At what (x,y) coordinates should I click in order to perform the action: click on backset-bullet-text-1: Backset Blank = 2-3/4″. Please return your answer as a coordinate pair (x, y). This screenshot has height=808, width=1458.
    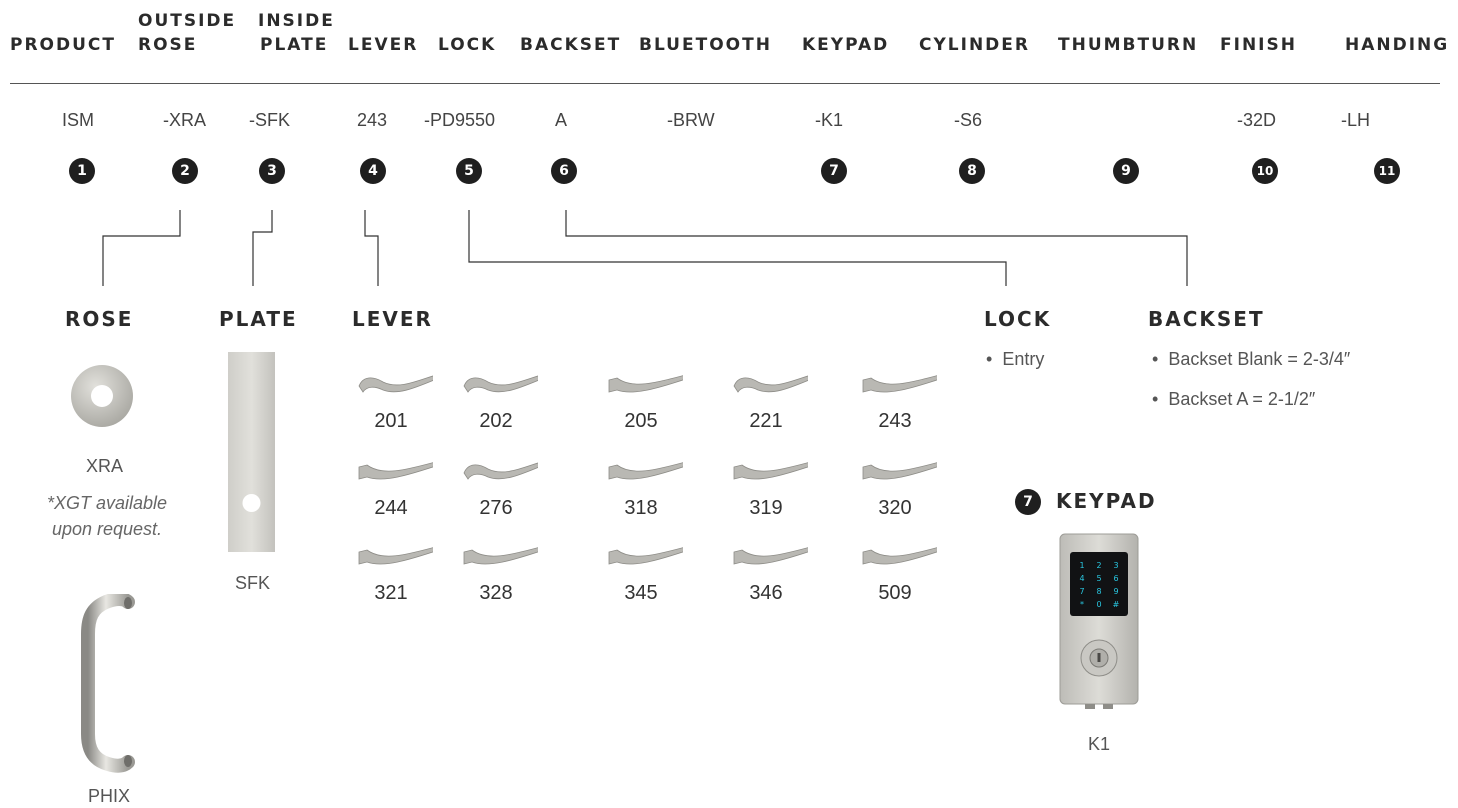
    Looking at the image, I should click on (1259, 359).